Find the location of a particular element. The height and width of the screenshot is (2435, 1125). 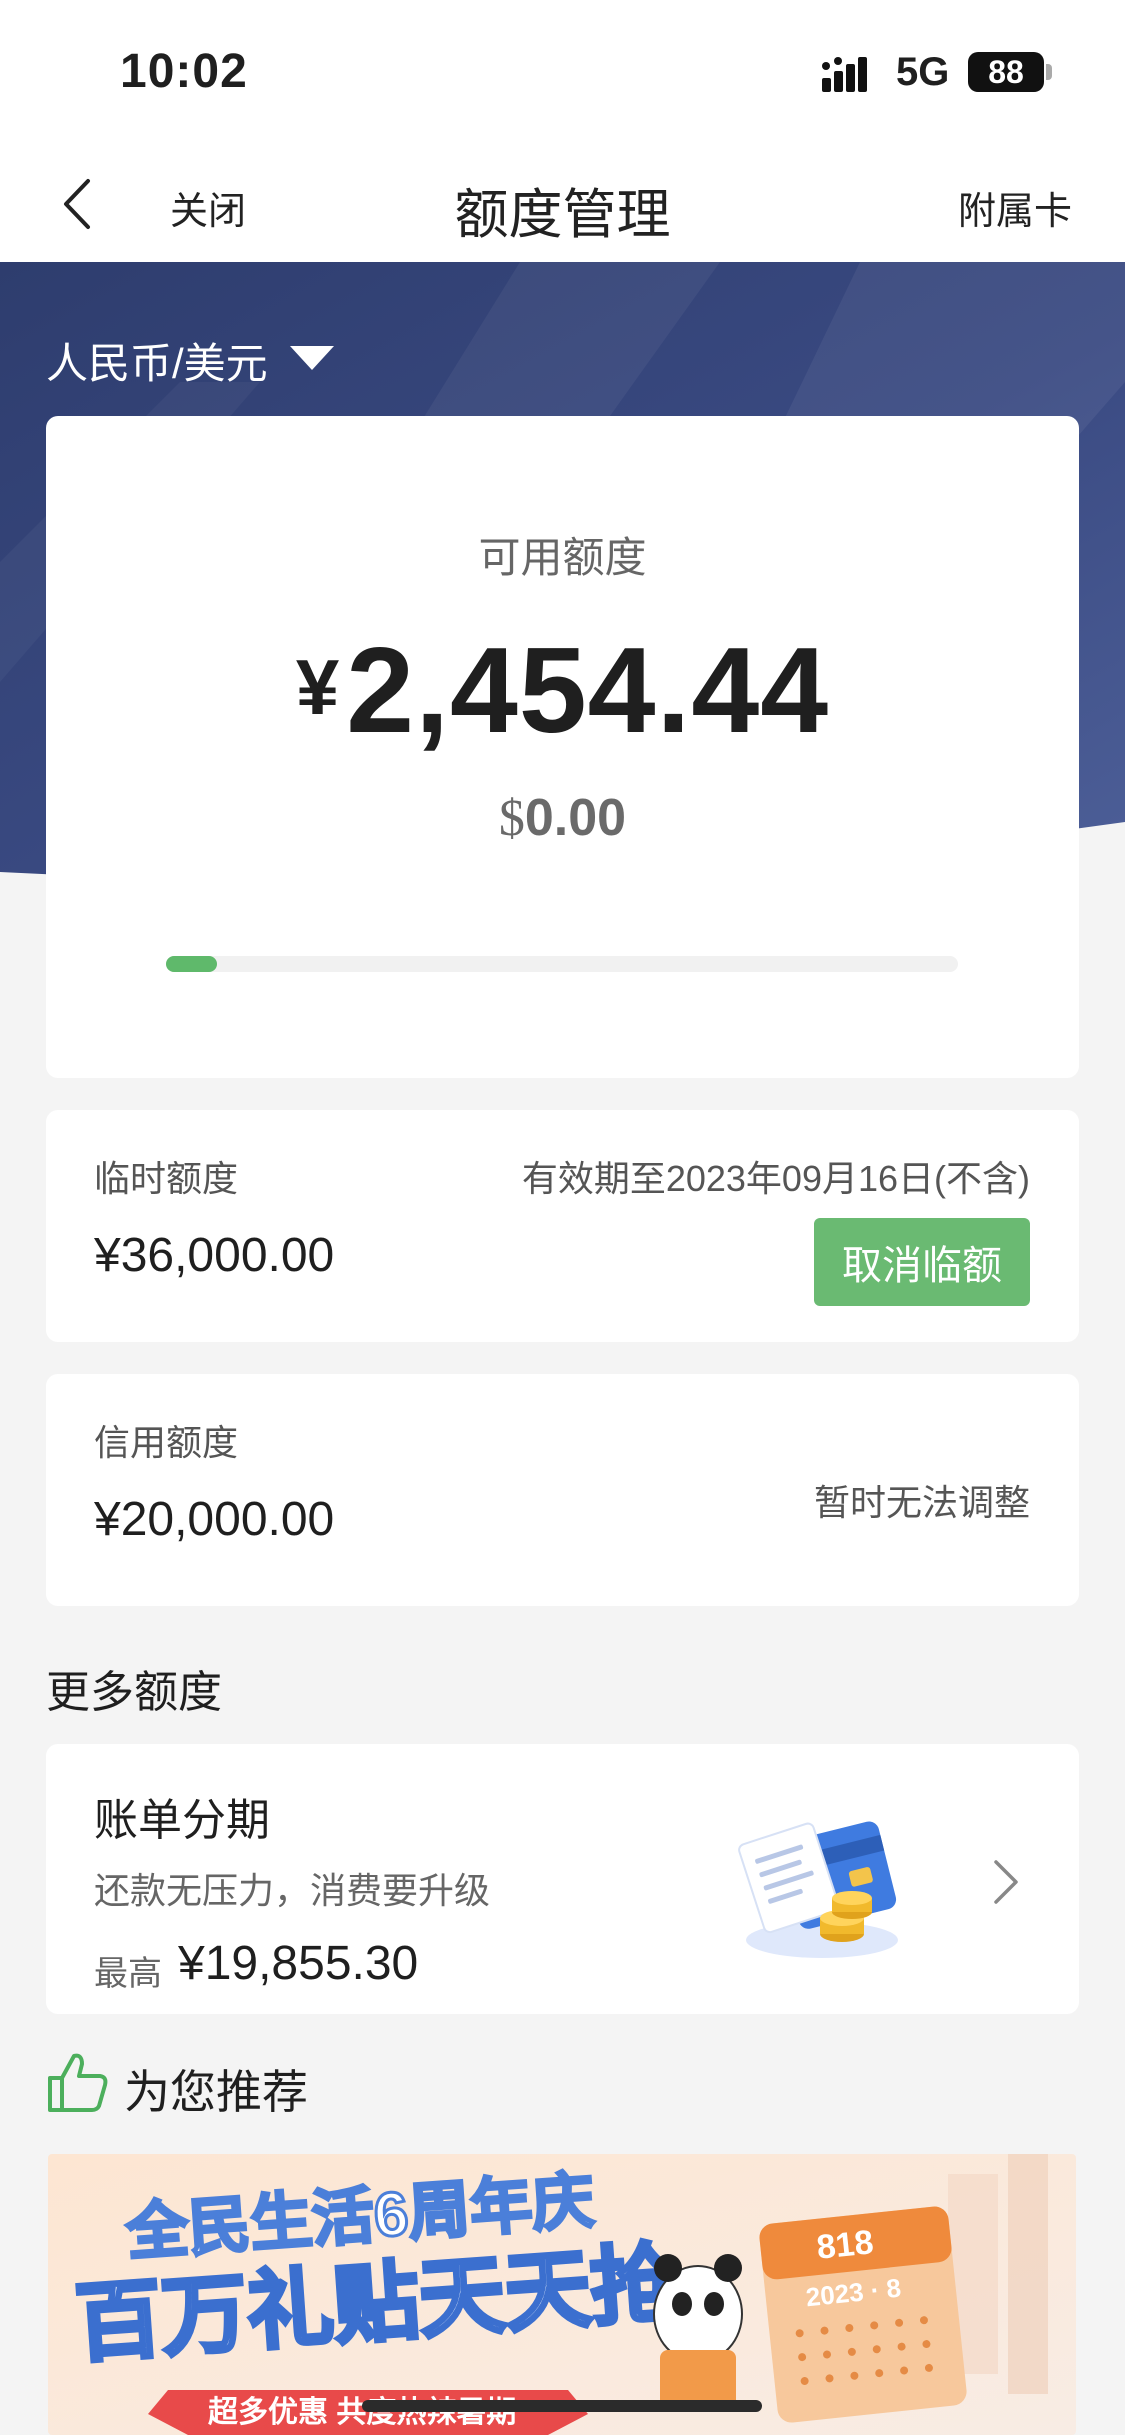

thumbs-up-icon is located at coordinates (78, 2082).